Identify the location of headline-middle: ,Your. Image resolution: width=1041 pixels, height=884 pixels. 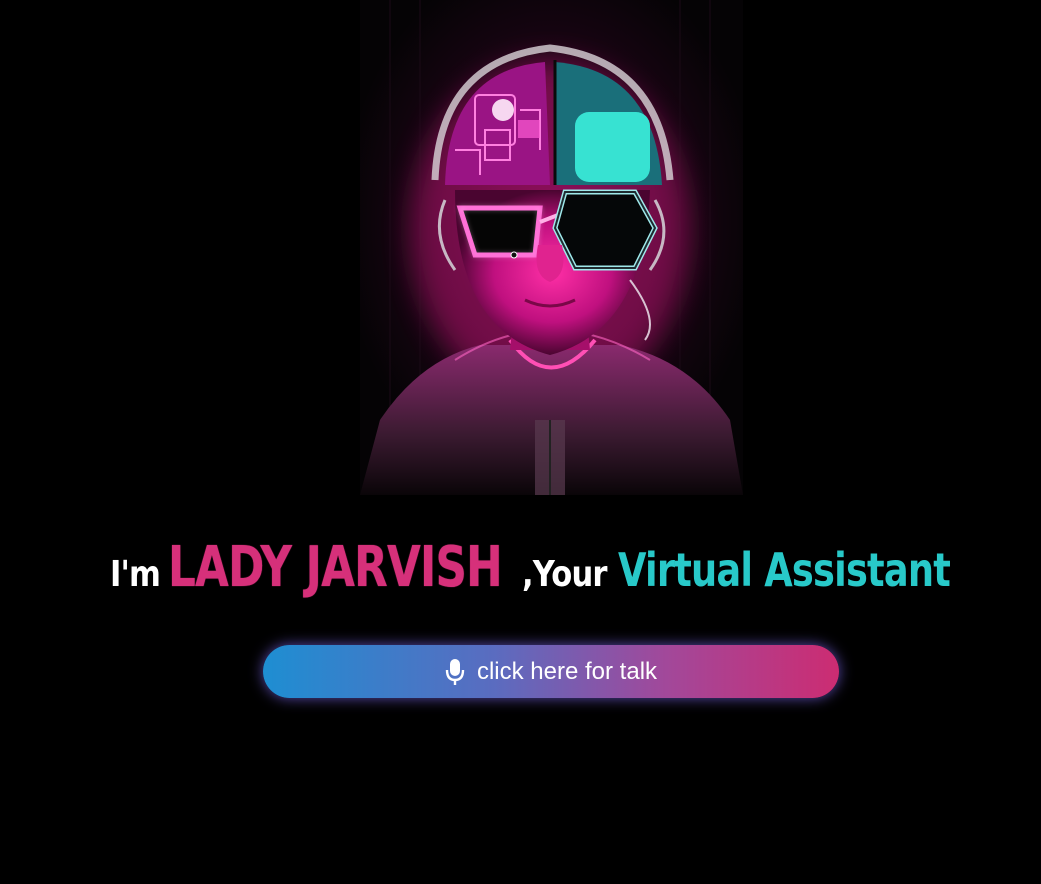
(564, 574).